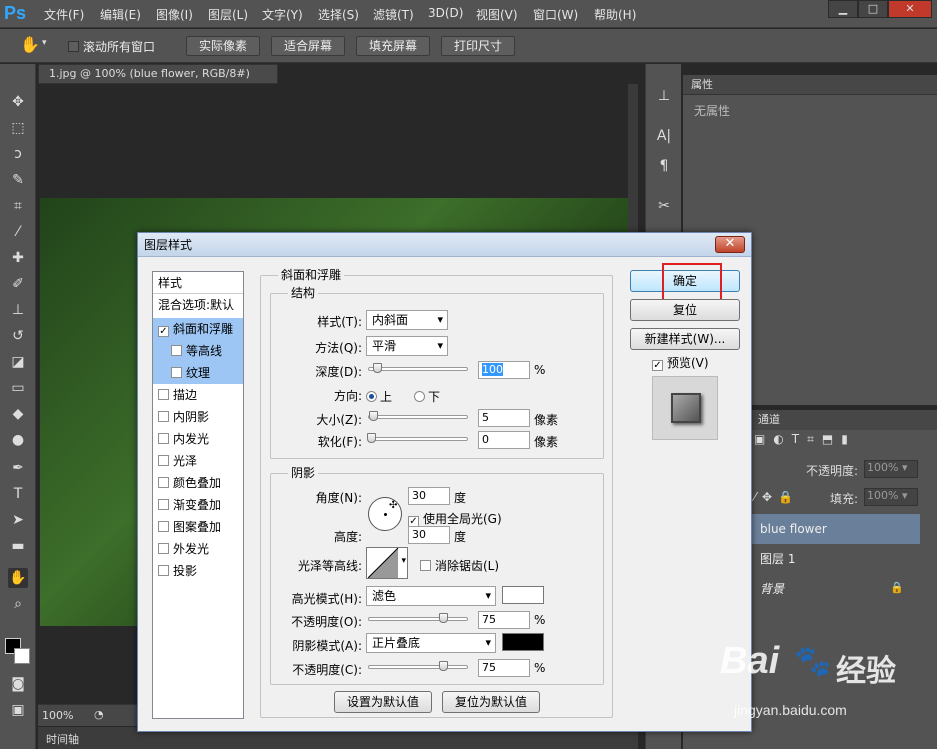 This screenshot has width=937, height=749. I want to click on blending-options: 混合选项:默认, so click(198, 305).